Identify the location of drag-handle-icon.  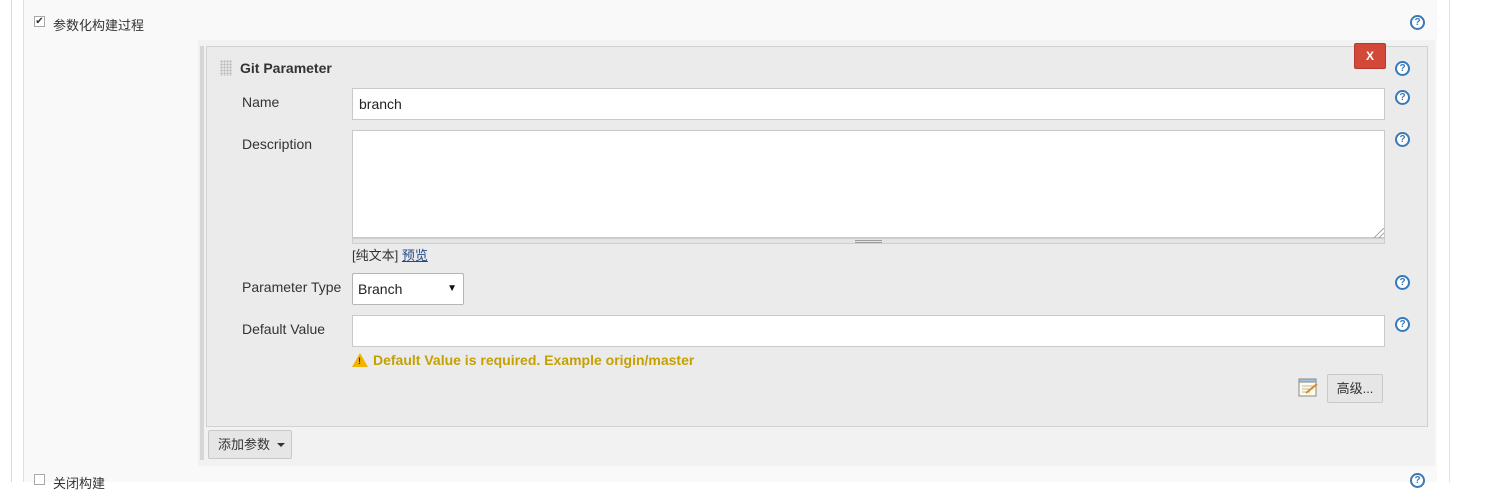
(226, 68).